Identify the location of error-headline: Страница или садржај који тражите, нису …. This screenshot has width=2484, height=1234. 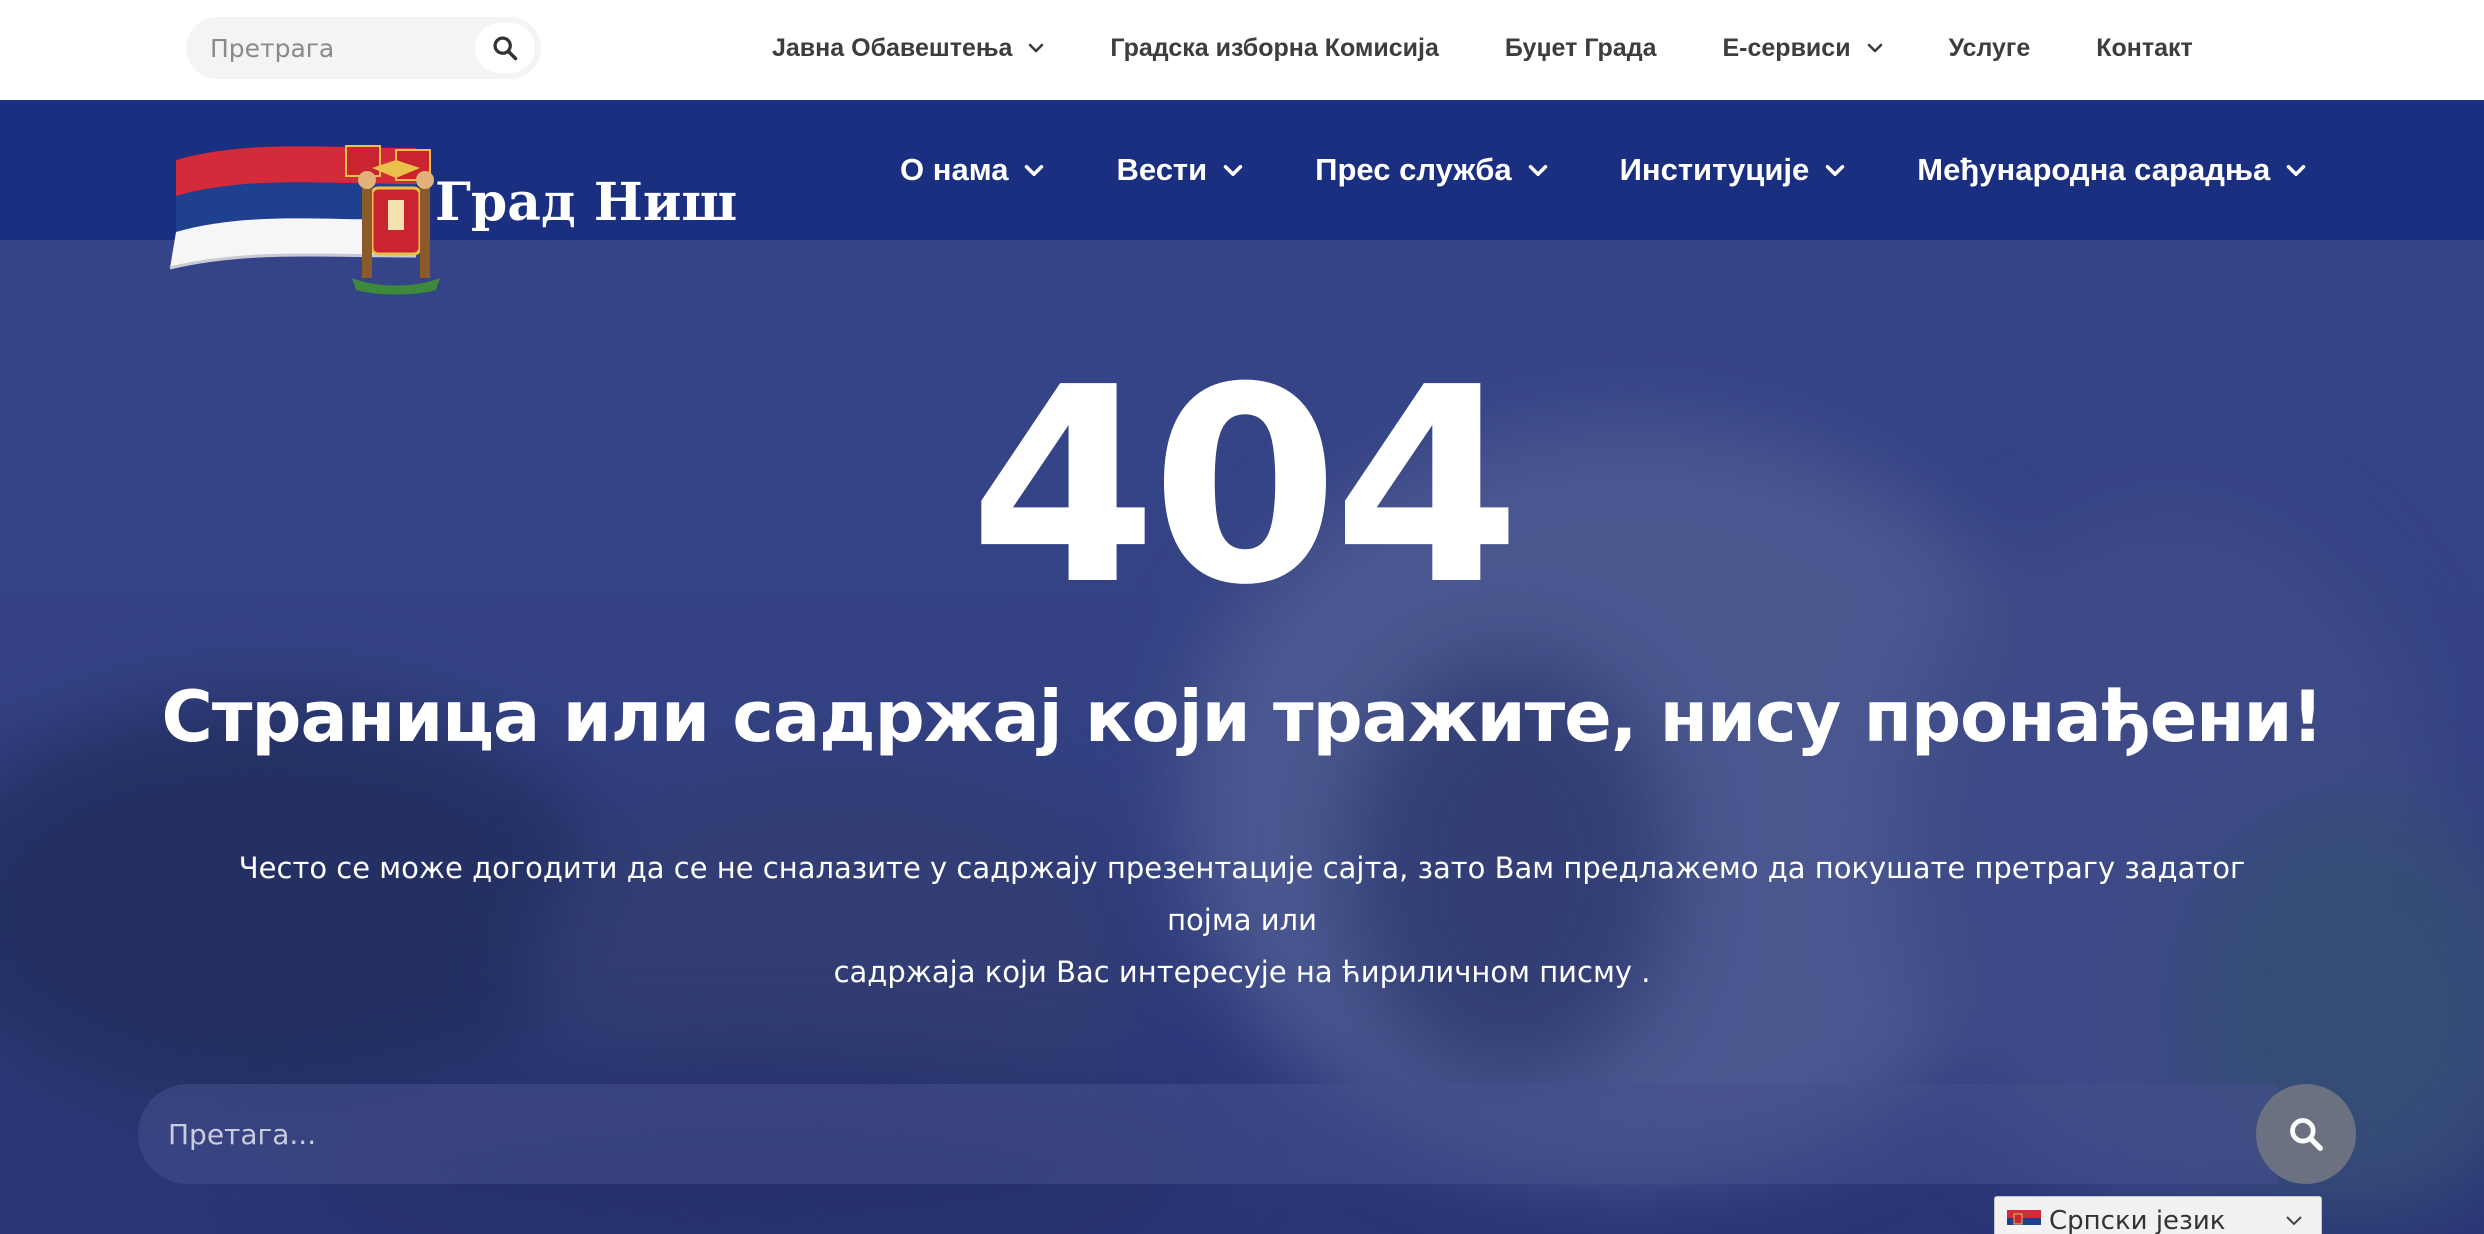
(1242, 717).